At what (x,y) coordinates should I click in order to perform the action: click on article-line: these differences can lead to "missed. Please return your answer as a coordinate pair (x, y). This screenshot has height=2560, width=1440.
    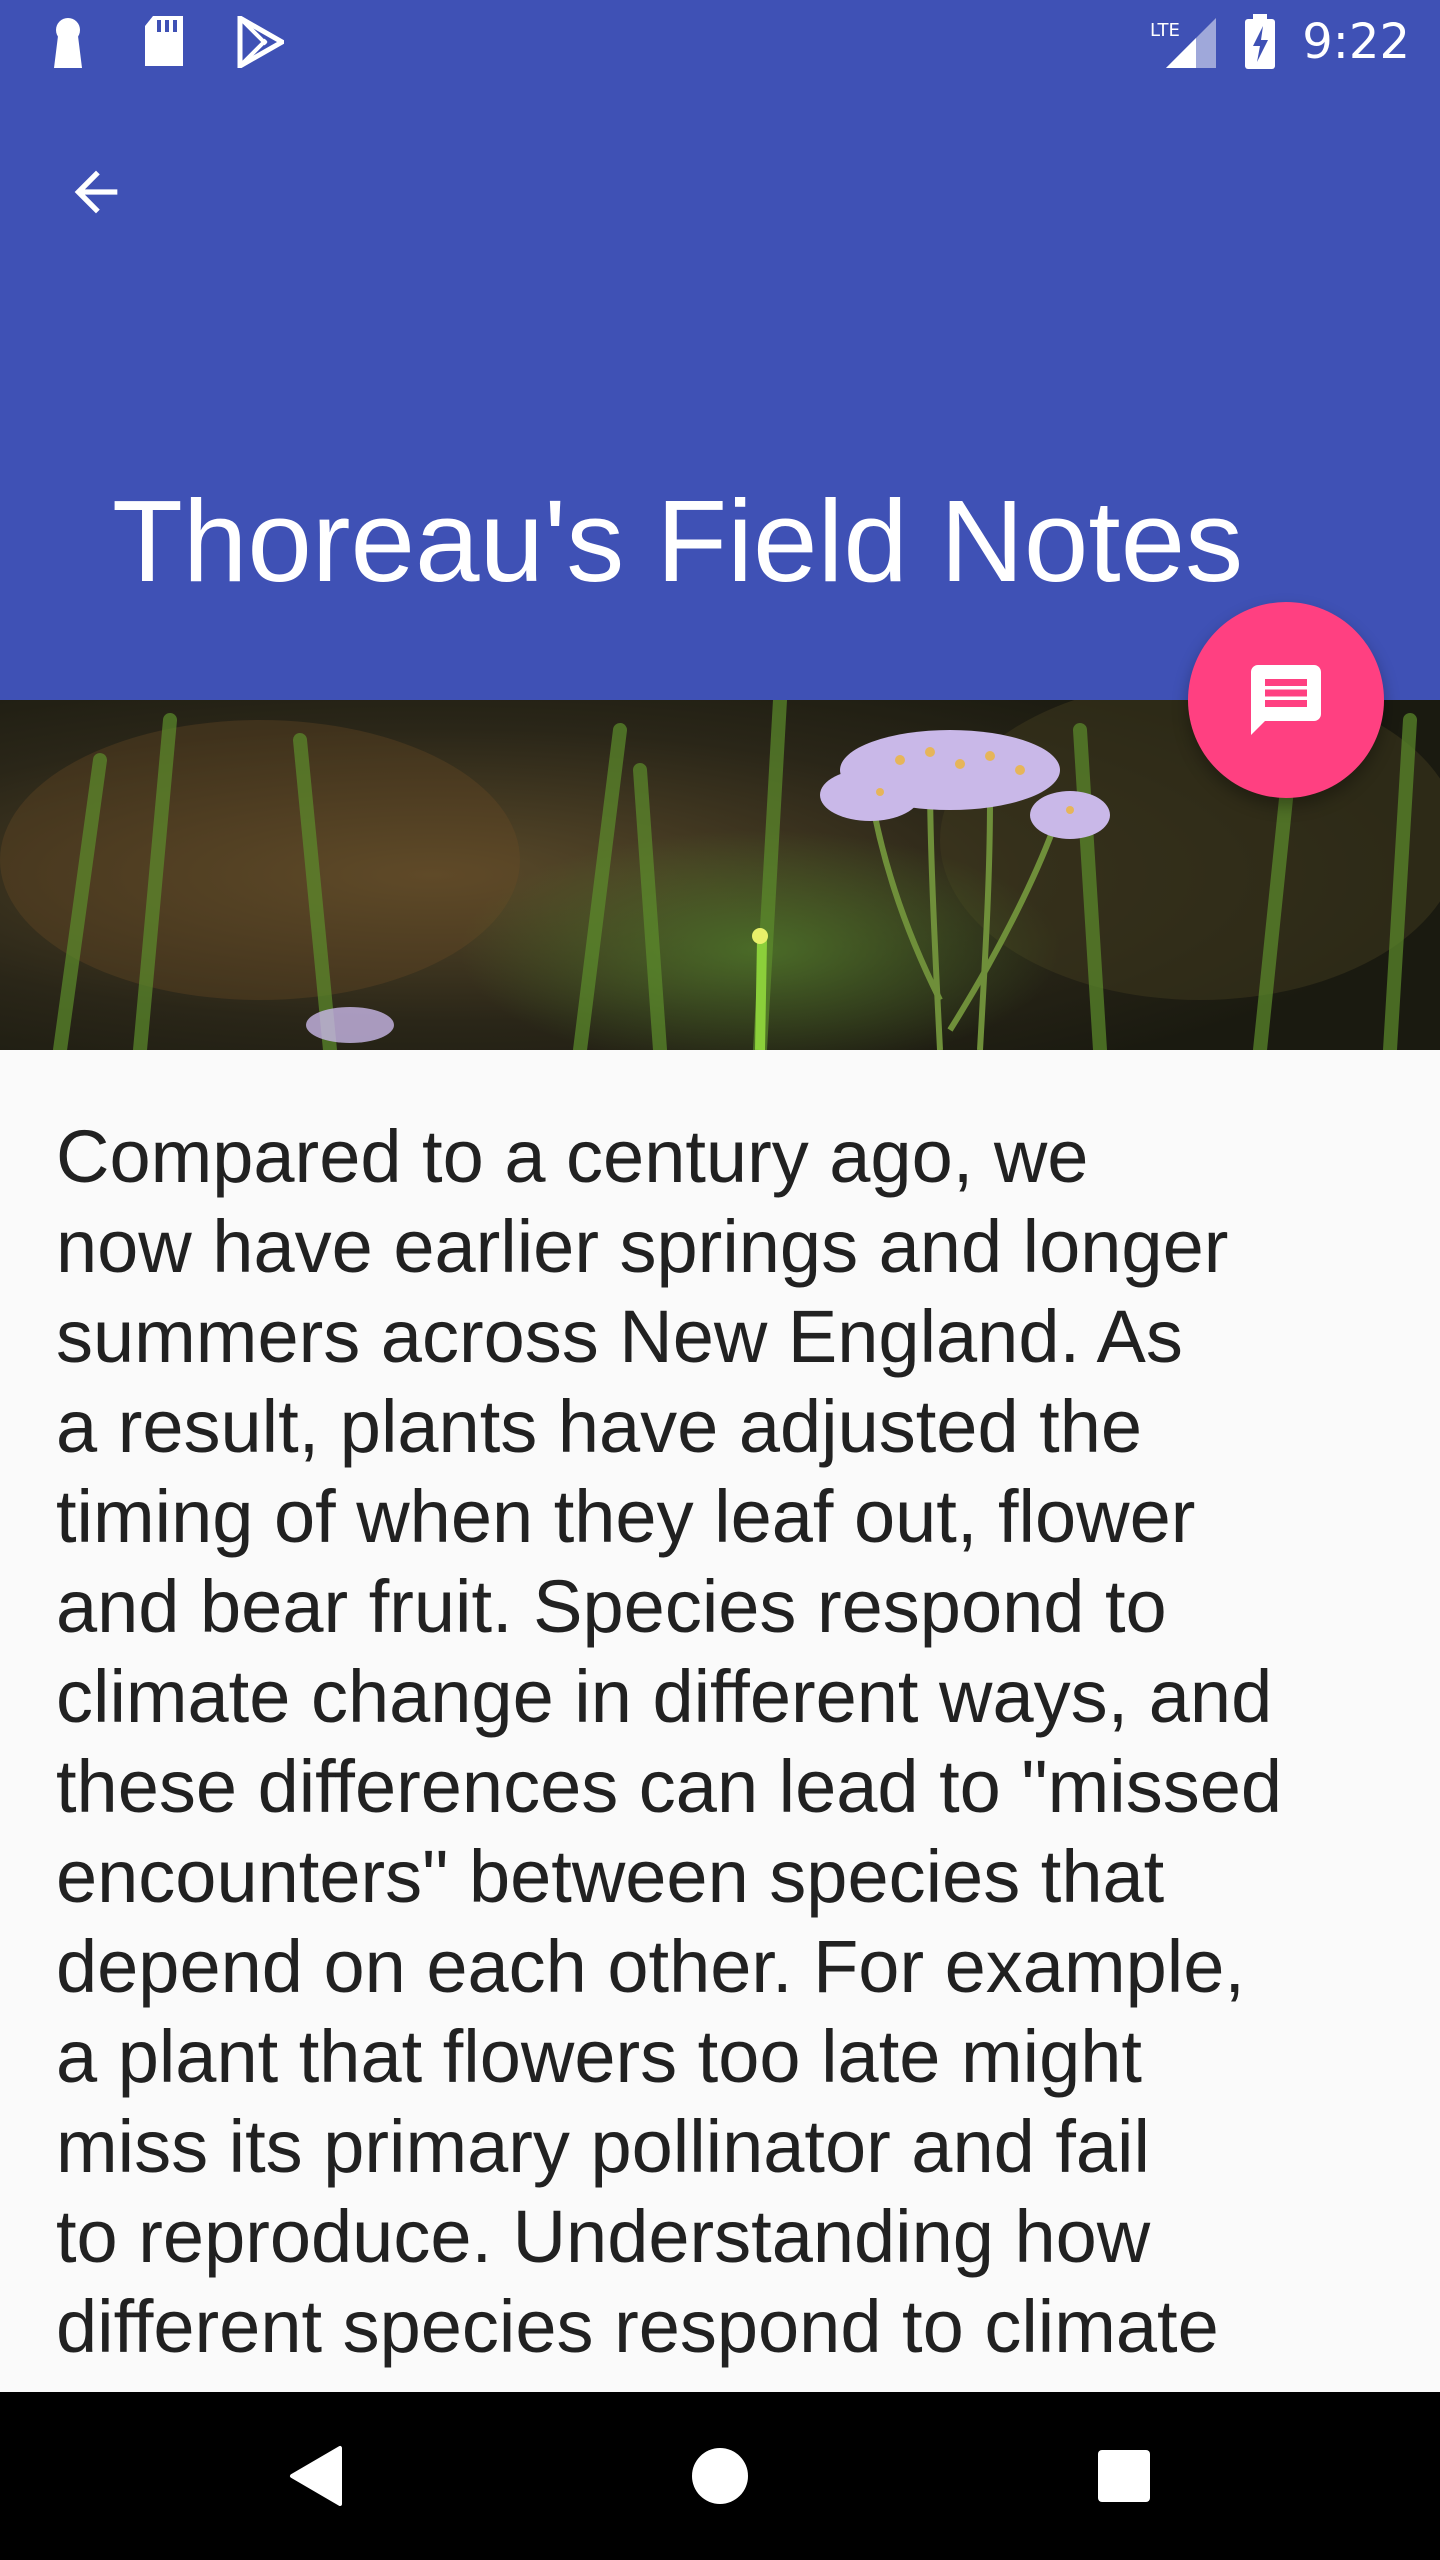
    Looking at the image, I should click on (669, 1786).